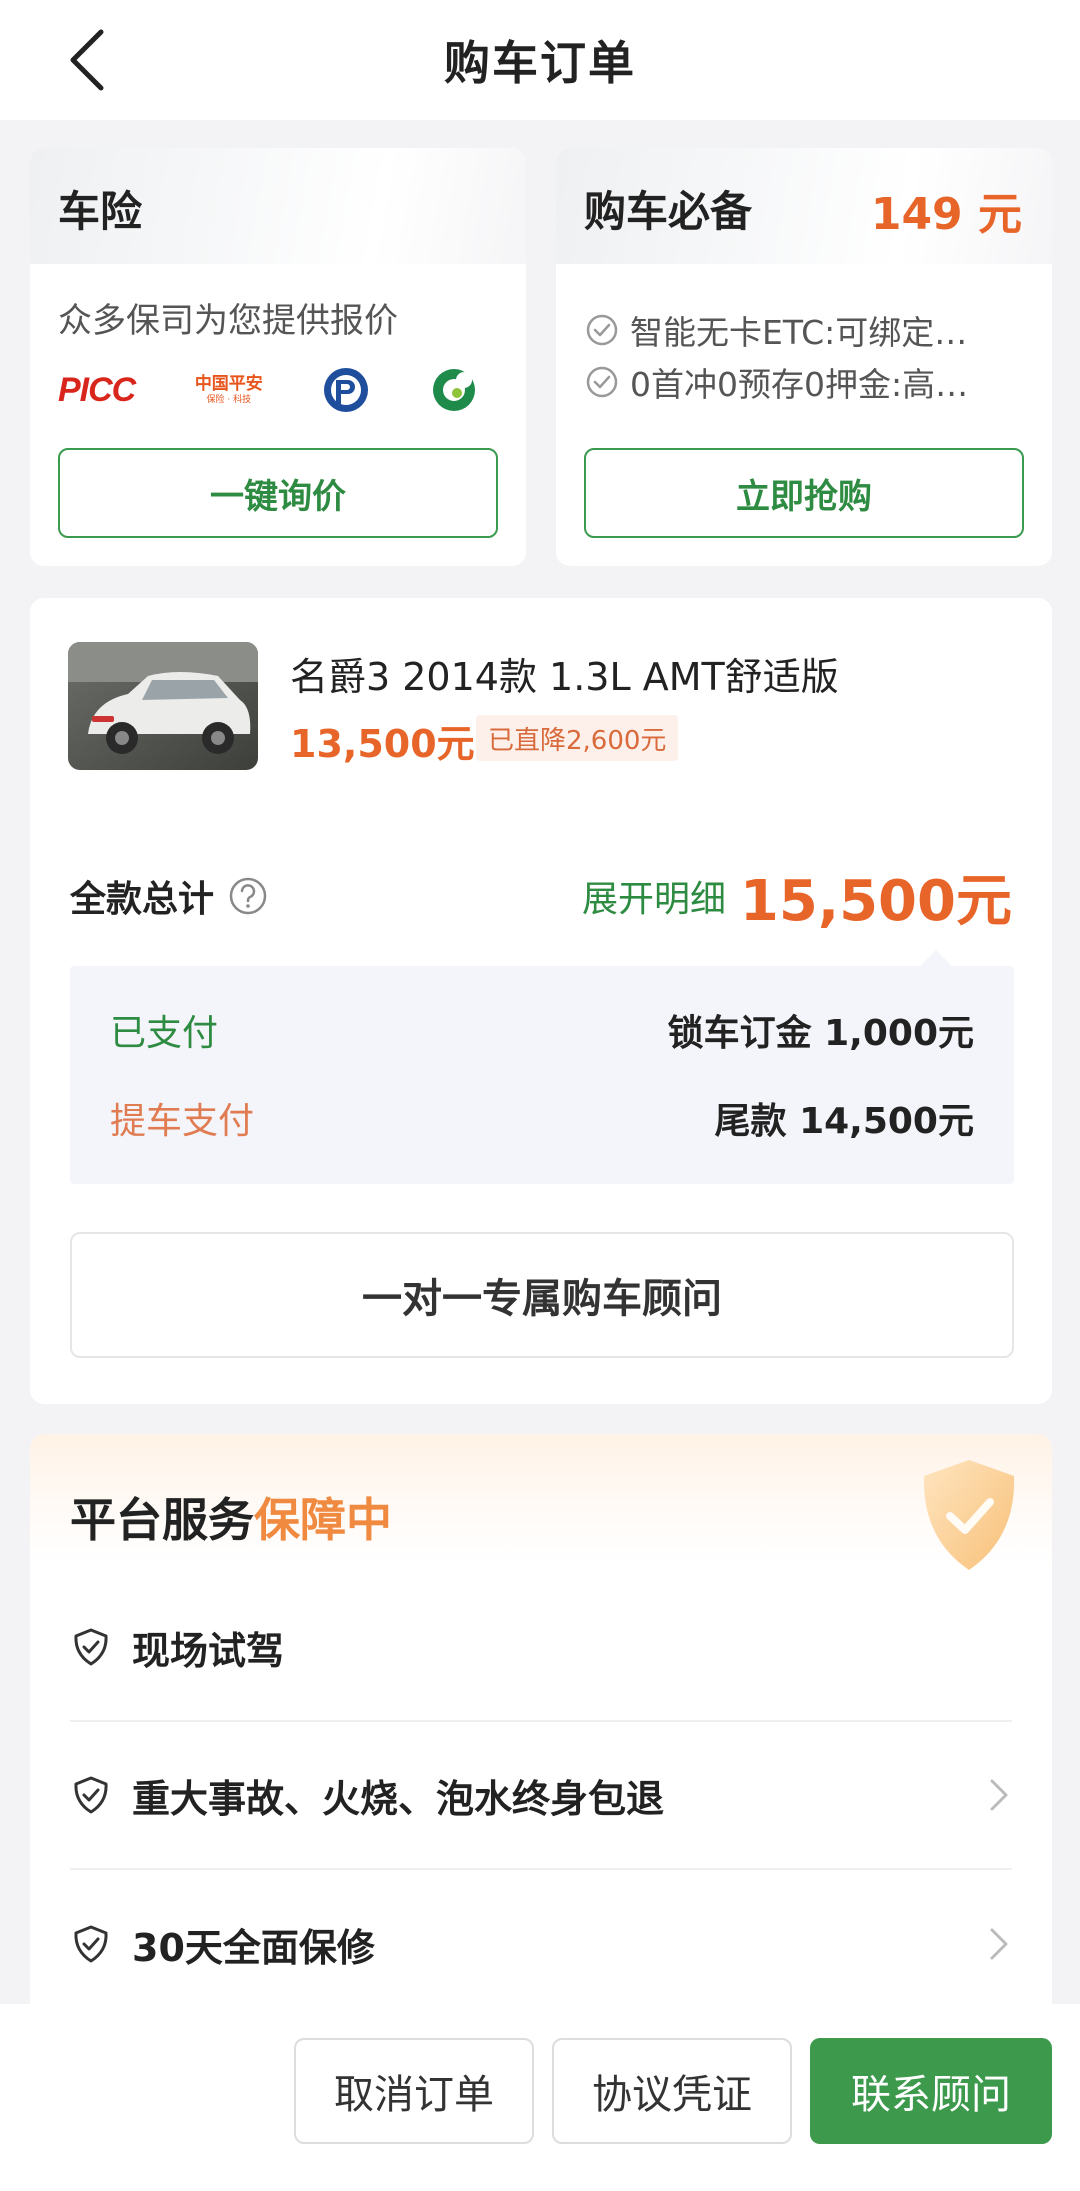 This screenshot has width=1080, height=2191. Describe the element at coordinates (453, 390) in the screenshot. I see `chinalife-logo-icon` at that location.